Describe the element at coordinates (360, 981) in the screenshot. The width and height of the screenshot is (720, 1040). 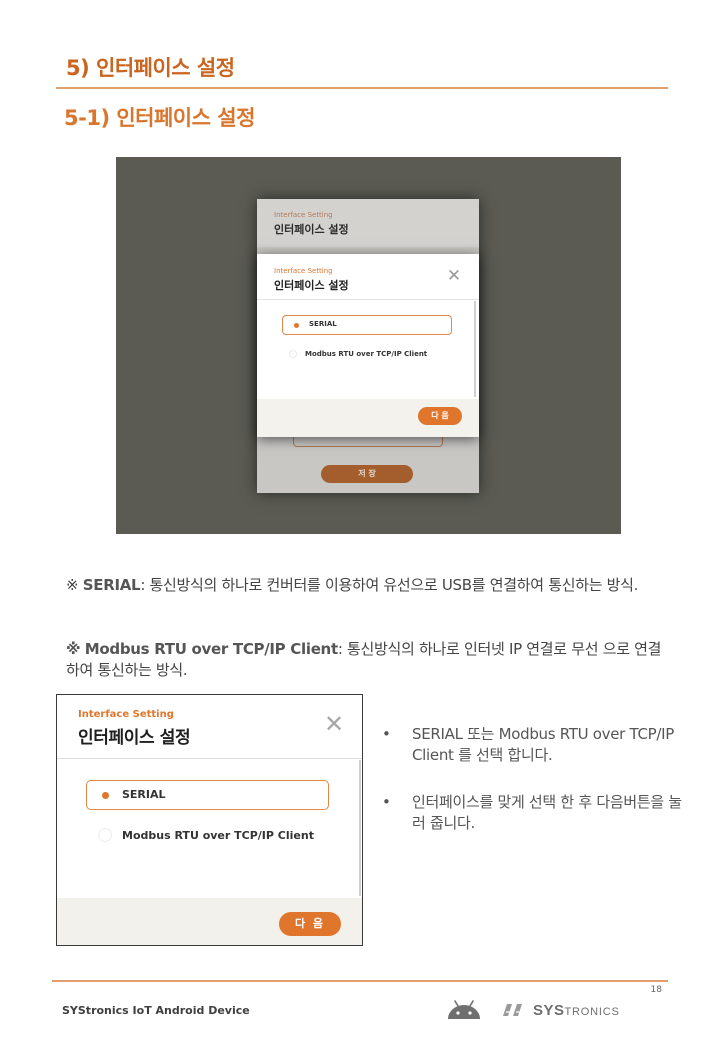
I see `footer-rule` at that location.